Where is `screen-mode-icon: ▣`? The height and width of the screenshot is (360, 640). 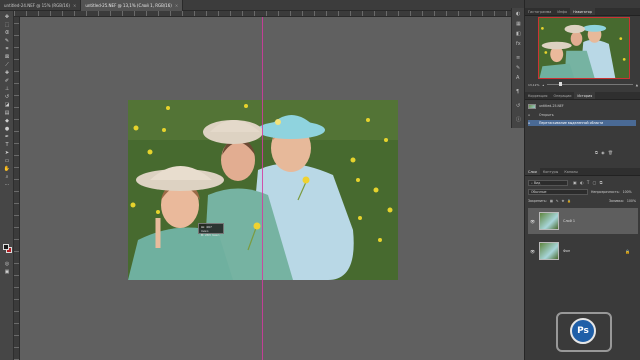
screen-mode-icon: ▣ is located at coordinates (7, 272).